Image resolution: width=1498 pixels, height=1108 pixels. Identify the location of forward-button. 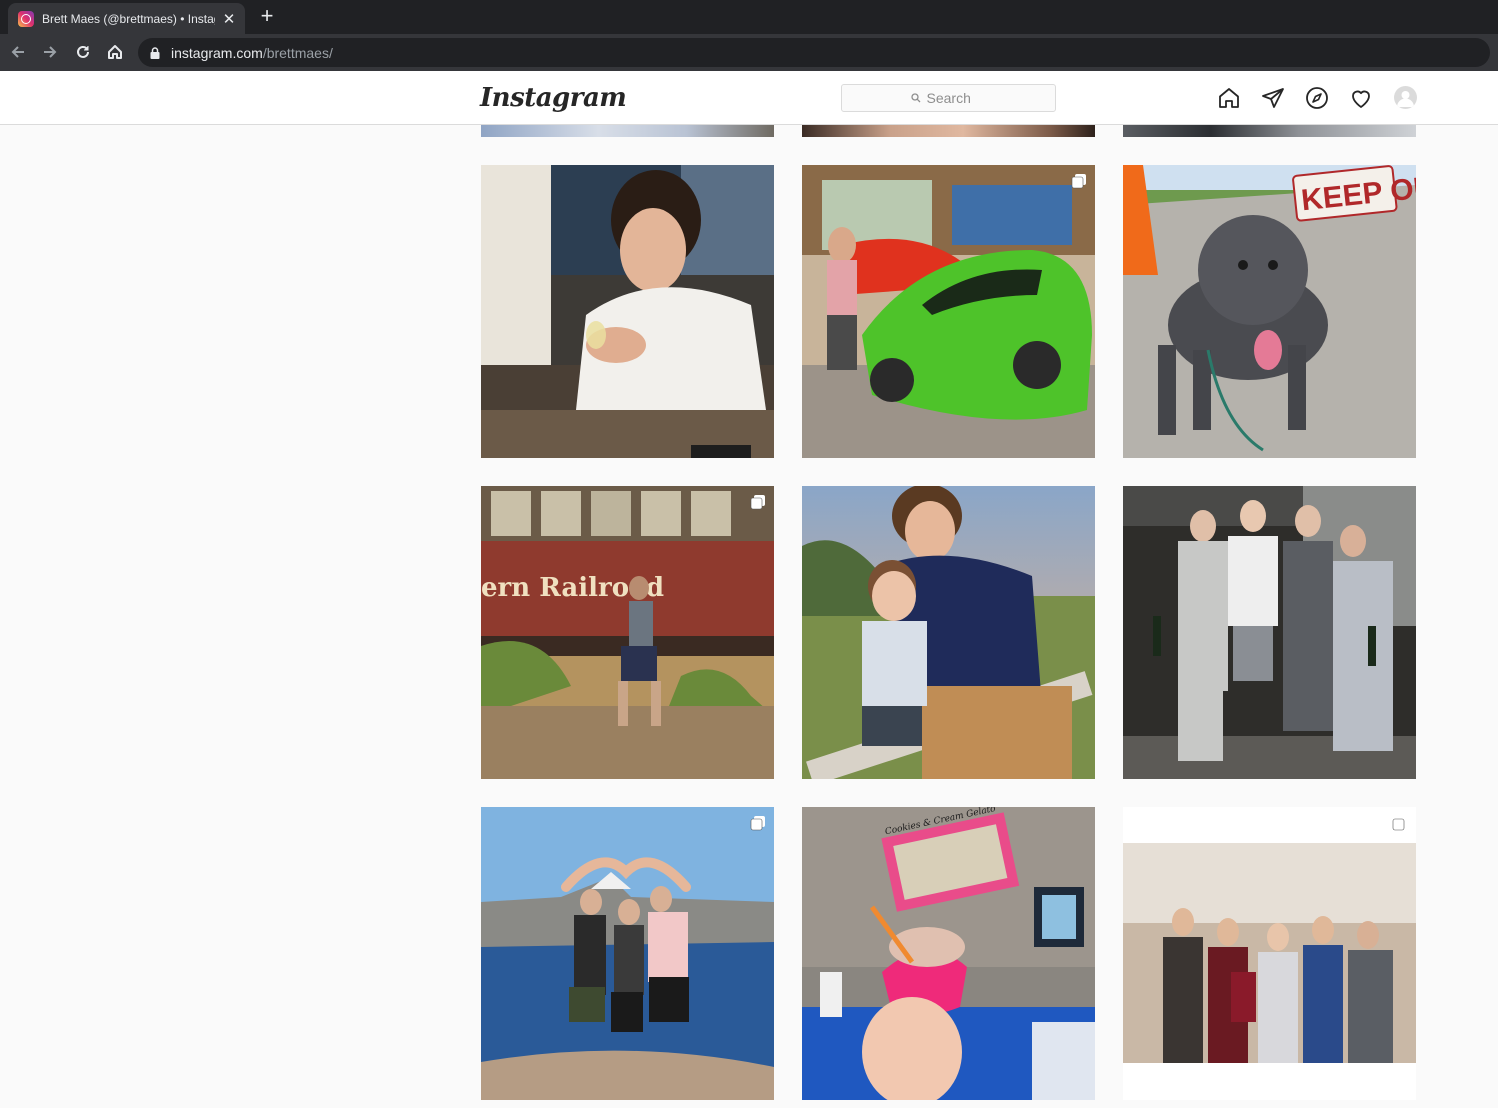
(50, 52).